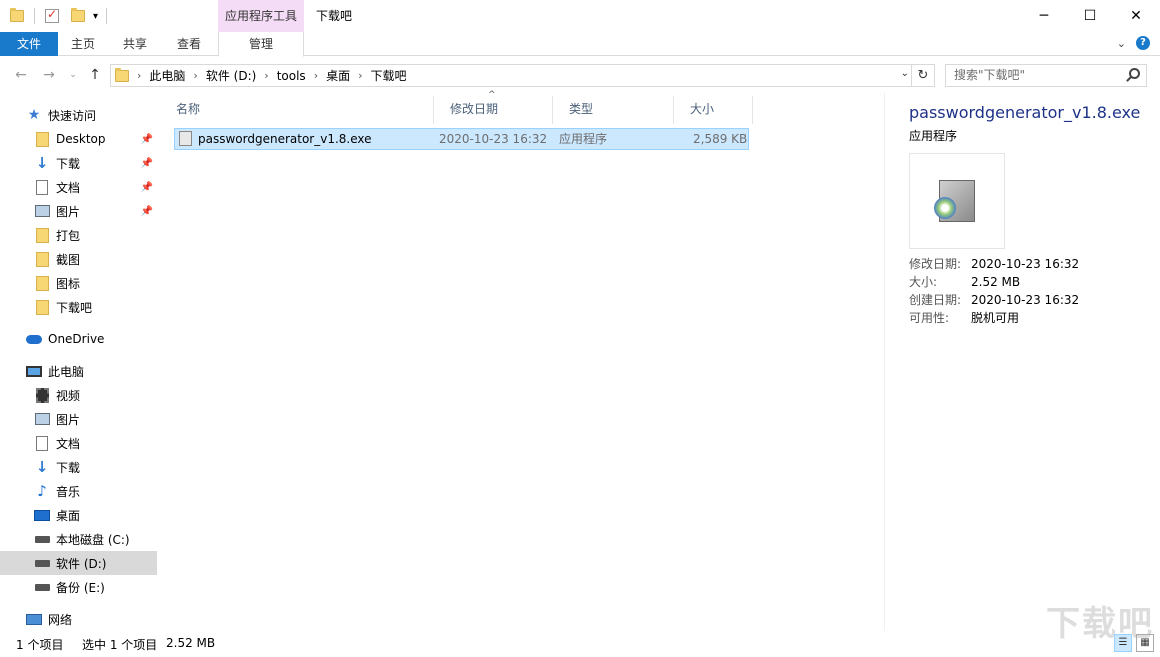  Describe the element at coordinates (923, 75) in the screenshot. I see `refresh-icon: ↻` at that location.